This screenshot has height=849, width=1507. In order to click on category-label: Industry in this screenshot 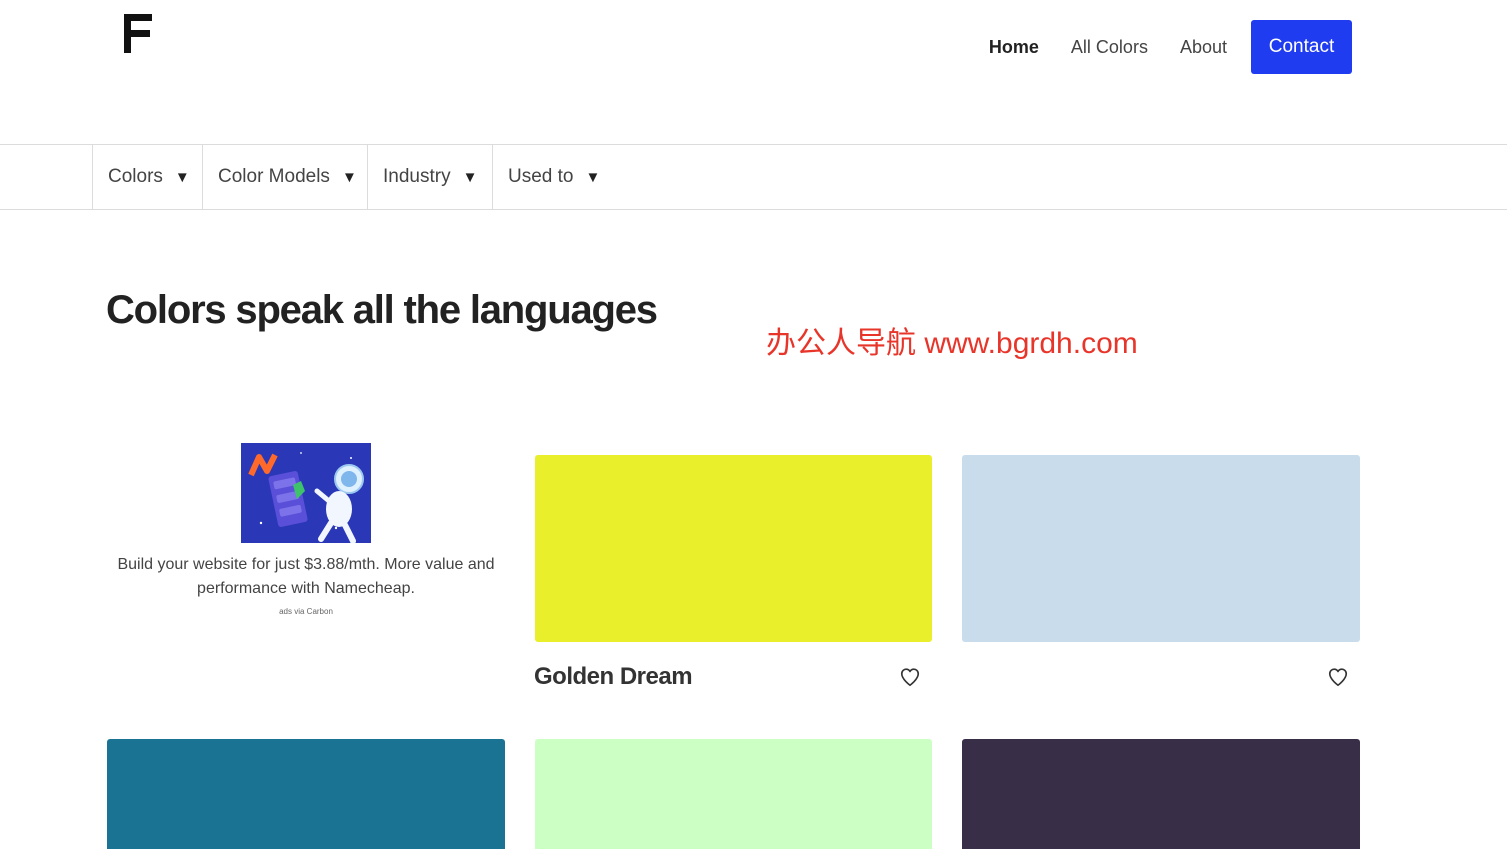, I will do `click(417, 176)`.